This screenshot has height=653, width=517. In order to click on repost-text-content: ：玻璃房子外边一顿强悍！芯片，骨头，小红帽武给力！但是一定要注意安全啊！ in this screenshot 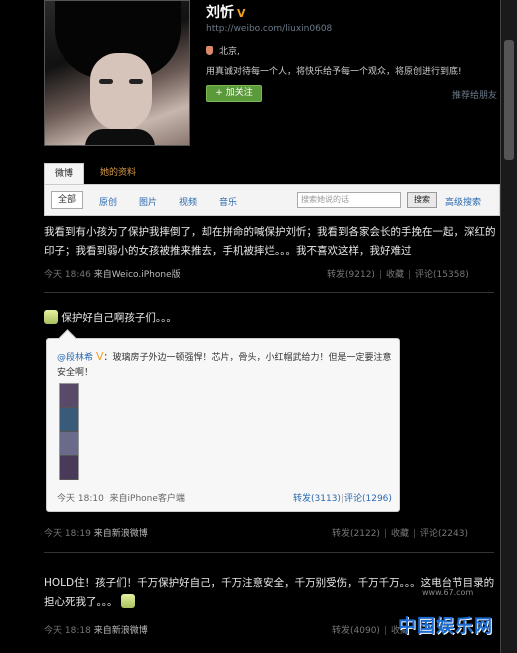, I will do `click(224, 365)`.